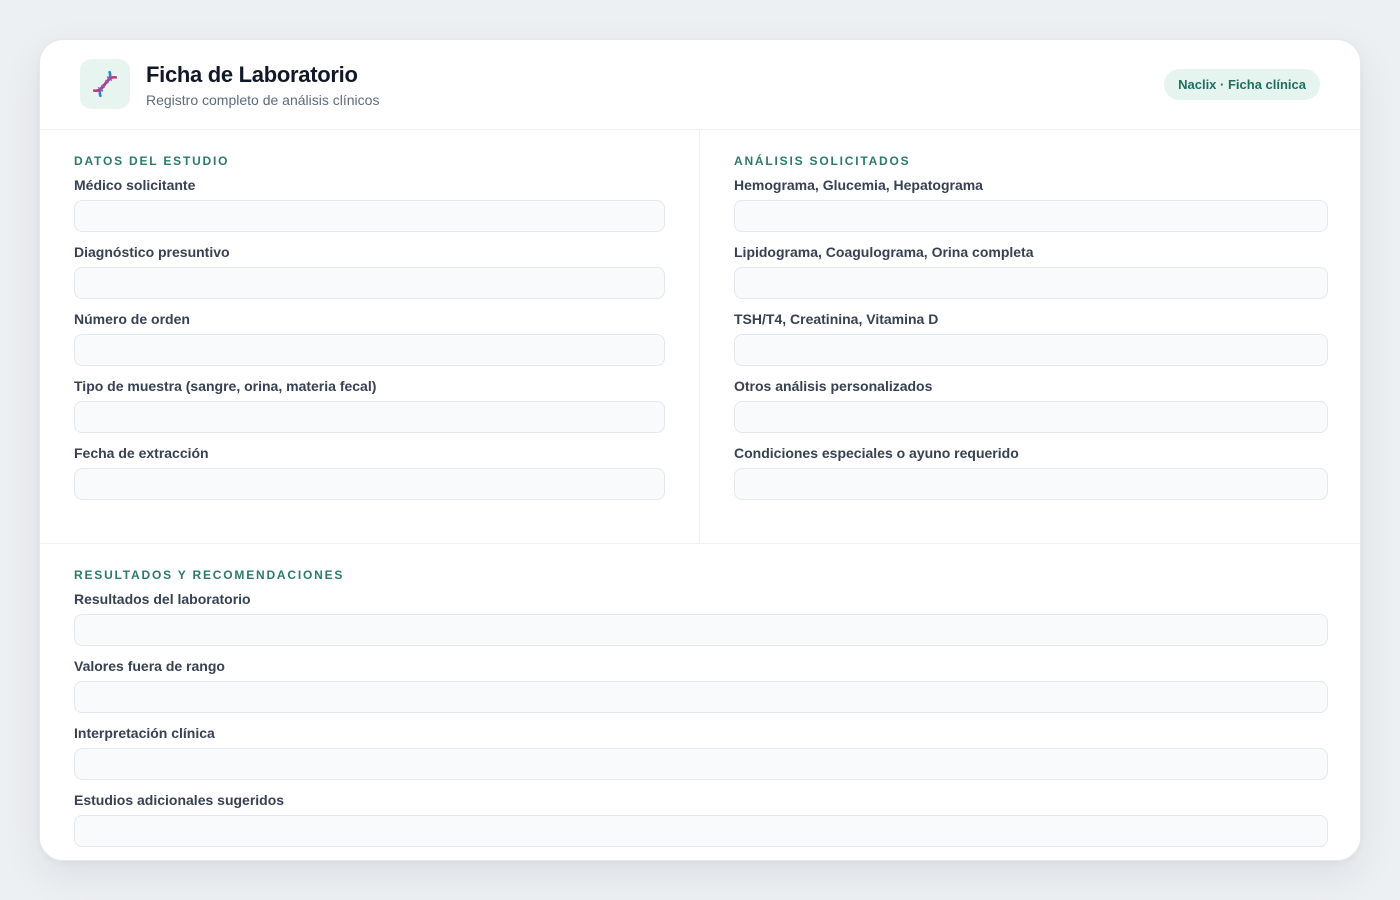 The height and width of the screenshot is (900, 1400). What do you see at coordinates (369, 417) in the screenshot?
I see `sample-type-input` at bounding box center [369, 417].